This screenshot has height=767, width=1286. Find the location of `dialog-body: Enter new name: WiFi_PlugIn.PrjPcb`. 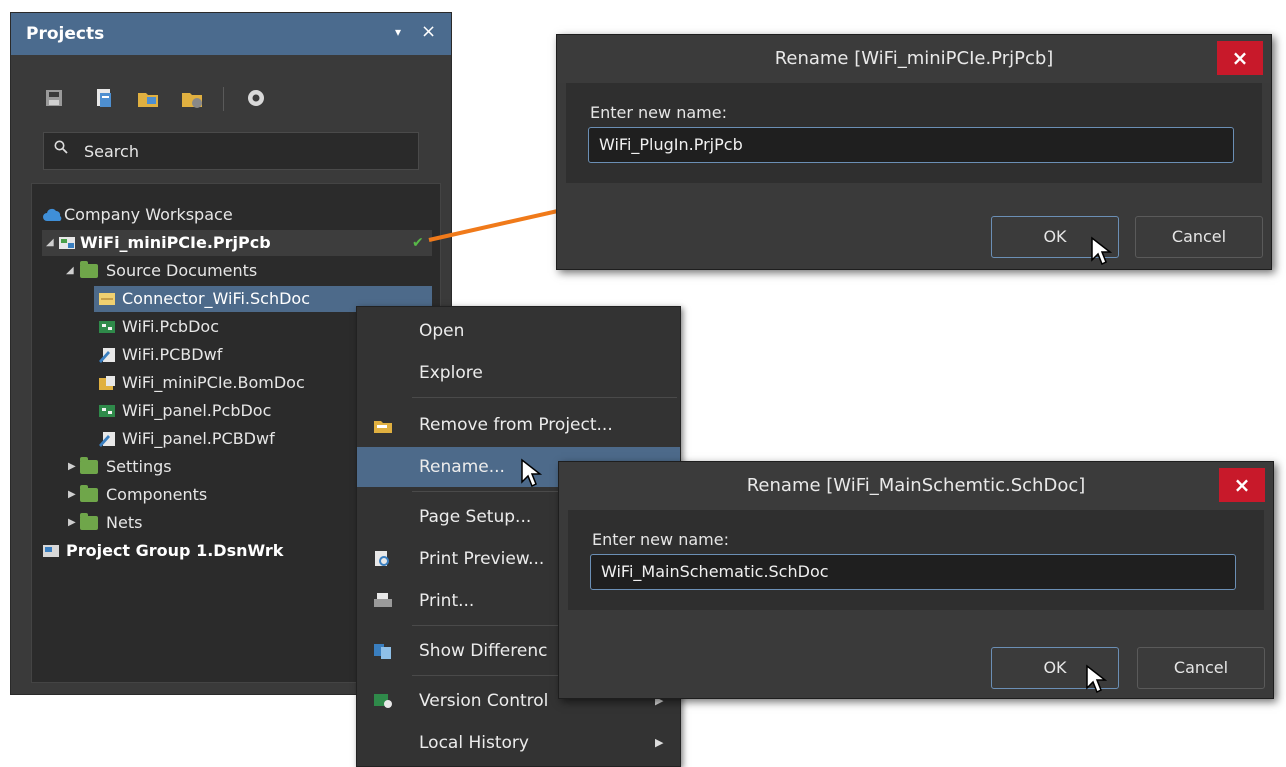

dialog-body: Enter new name: WiFi_PlugIn.PrjPcb is located at coordinates (914, 133).